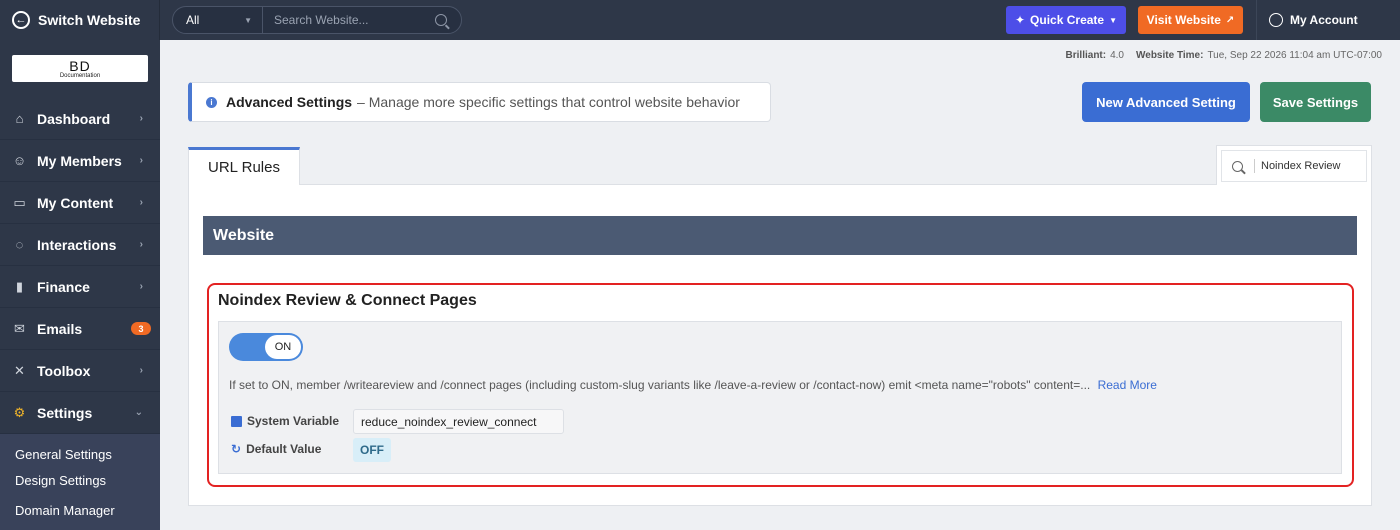 The image size is (1400, 530). Describe the element at coordinates (80, 75) in the screenshot. I see `logo-subtext: Documentation` at that location.